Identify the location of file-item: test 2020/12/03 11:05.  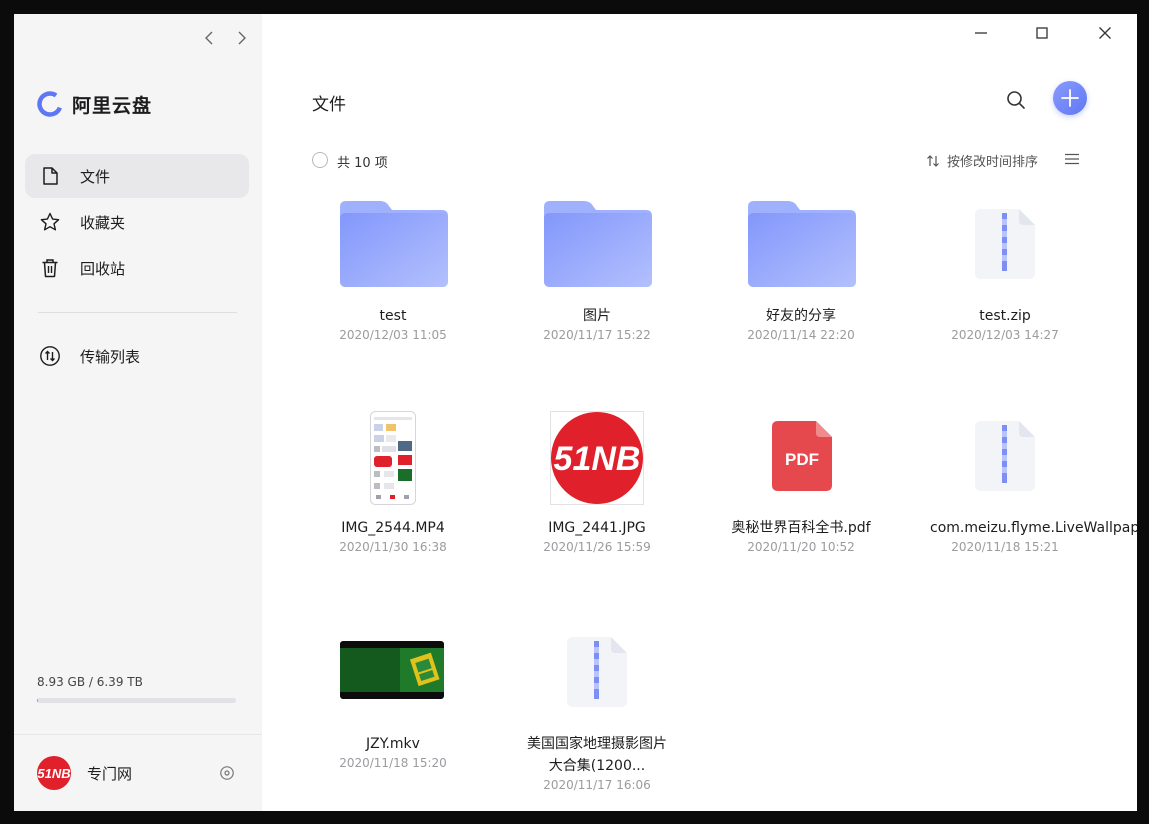
(393, 270).